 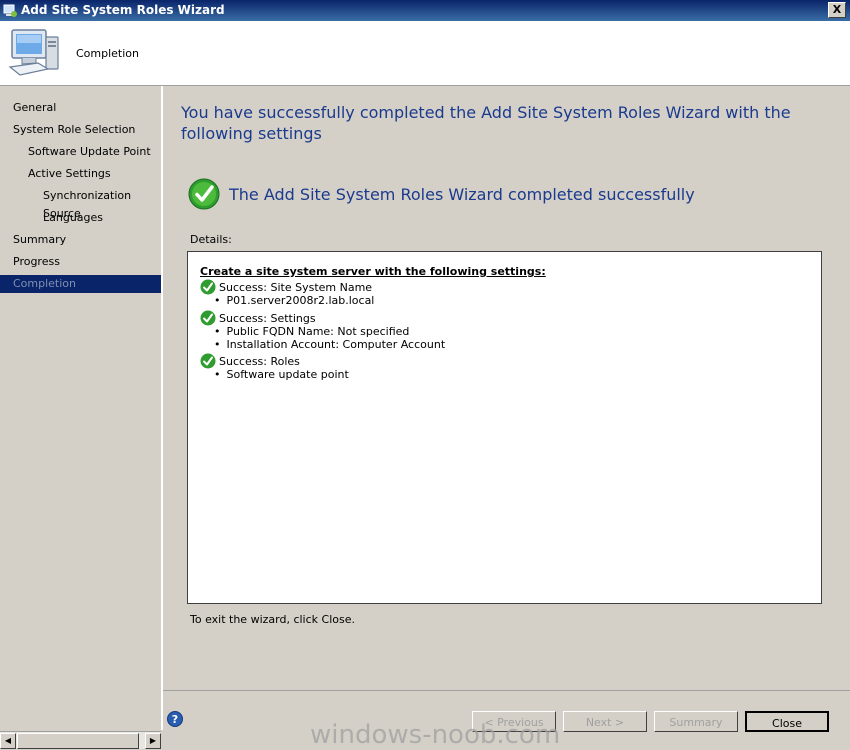 I want to click on sidebar-item-progress: Progress, so click(x=36, y=262).